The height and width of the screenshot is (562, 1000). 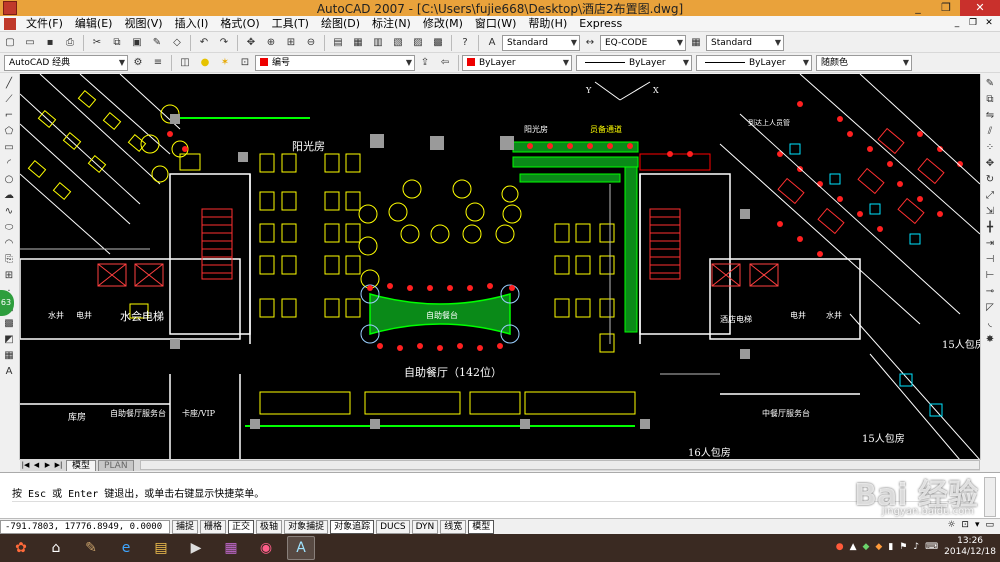 What do you see at coordinates (990, 83) in the screenshot?
I see `erase-icon: ✎` at bounding box center [990, 83].